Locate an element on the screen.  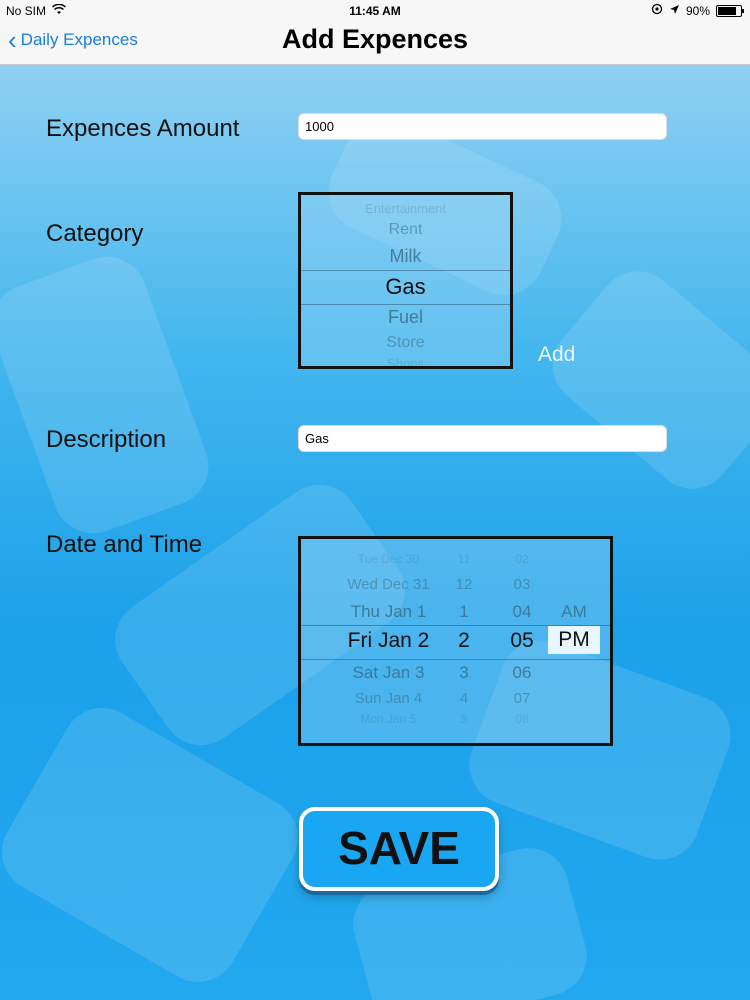
date-picker-minute-selected: 05 is located at coordinates (522, 641).